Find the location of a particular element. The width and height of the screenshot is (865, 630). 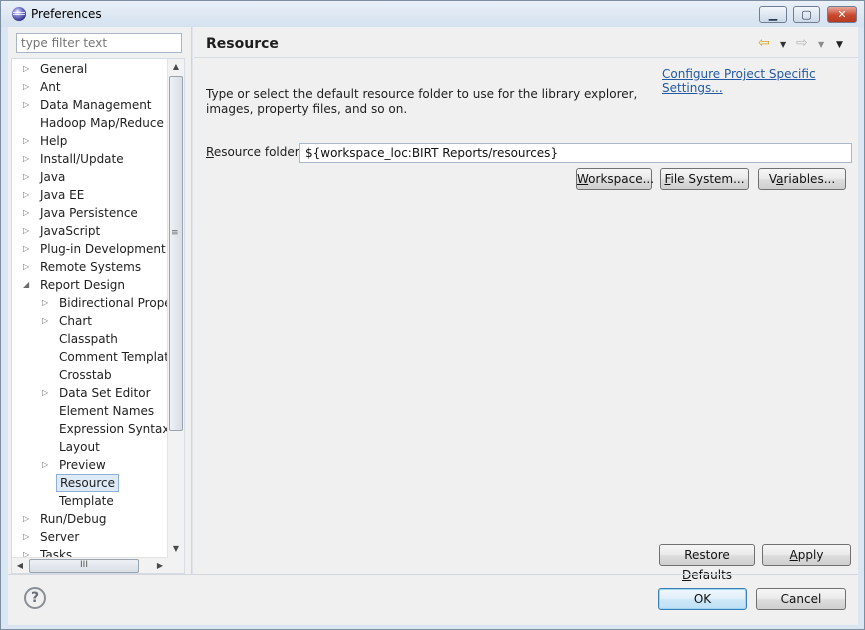

tree-item-label: Element Names is located at coordinates (107, 411).